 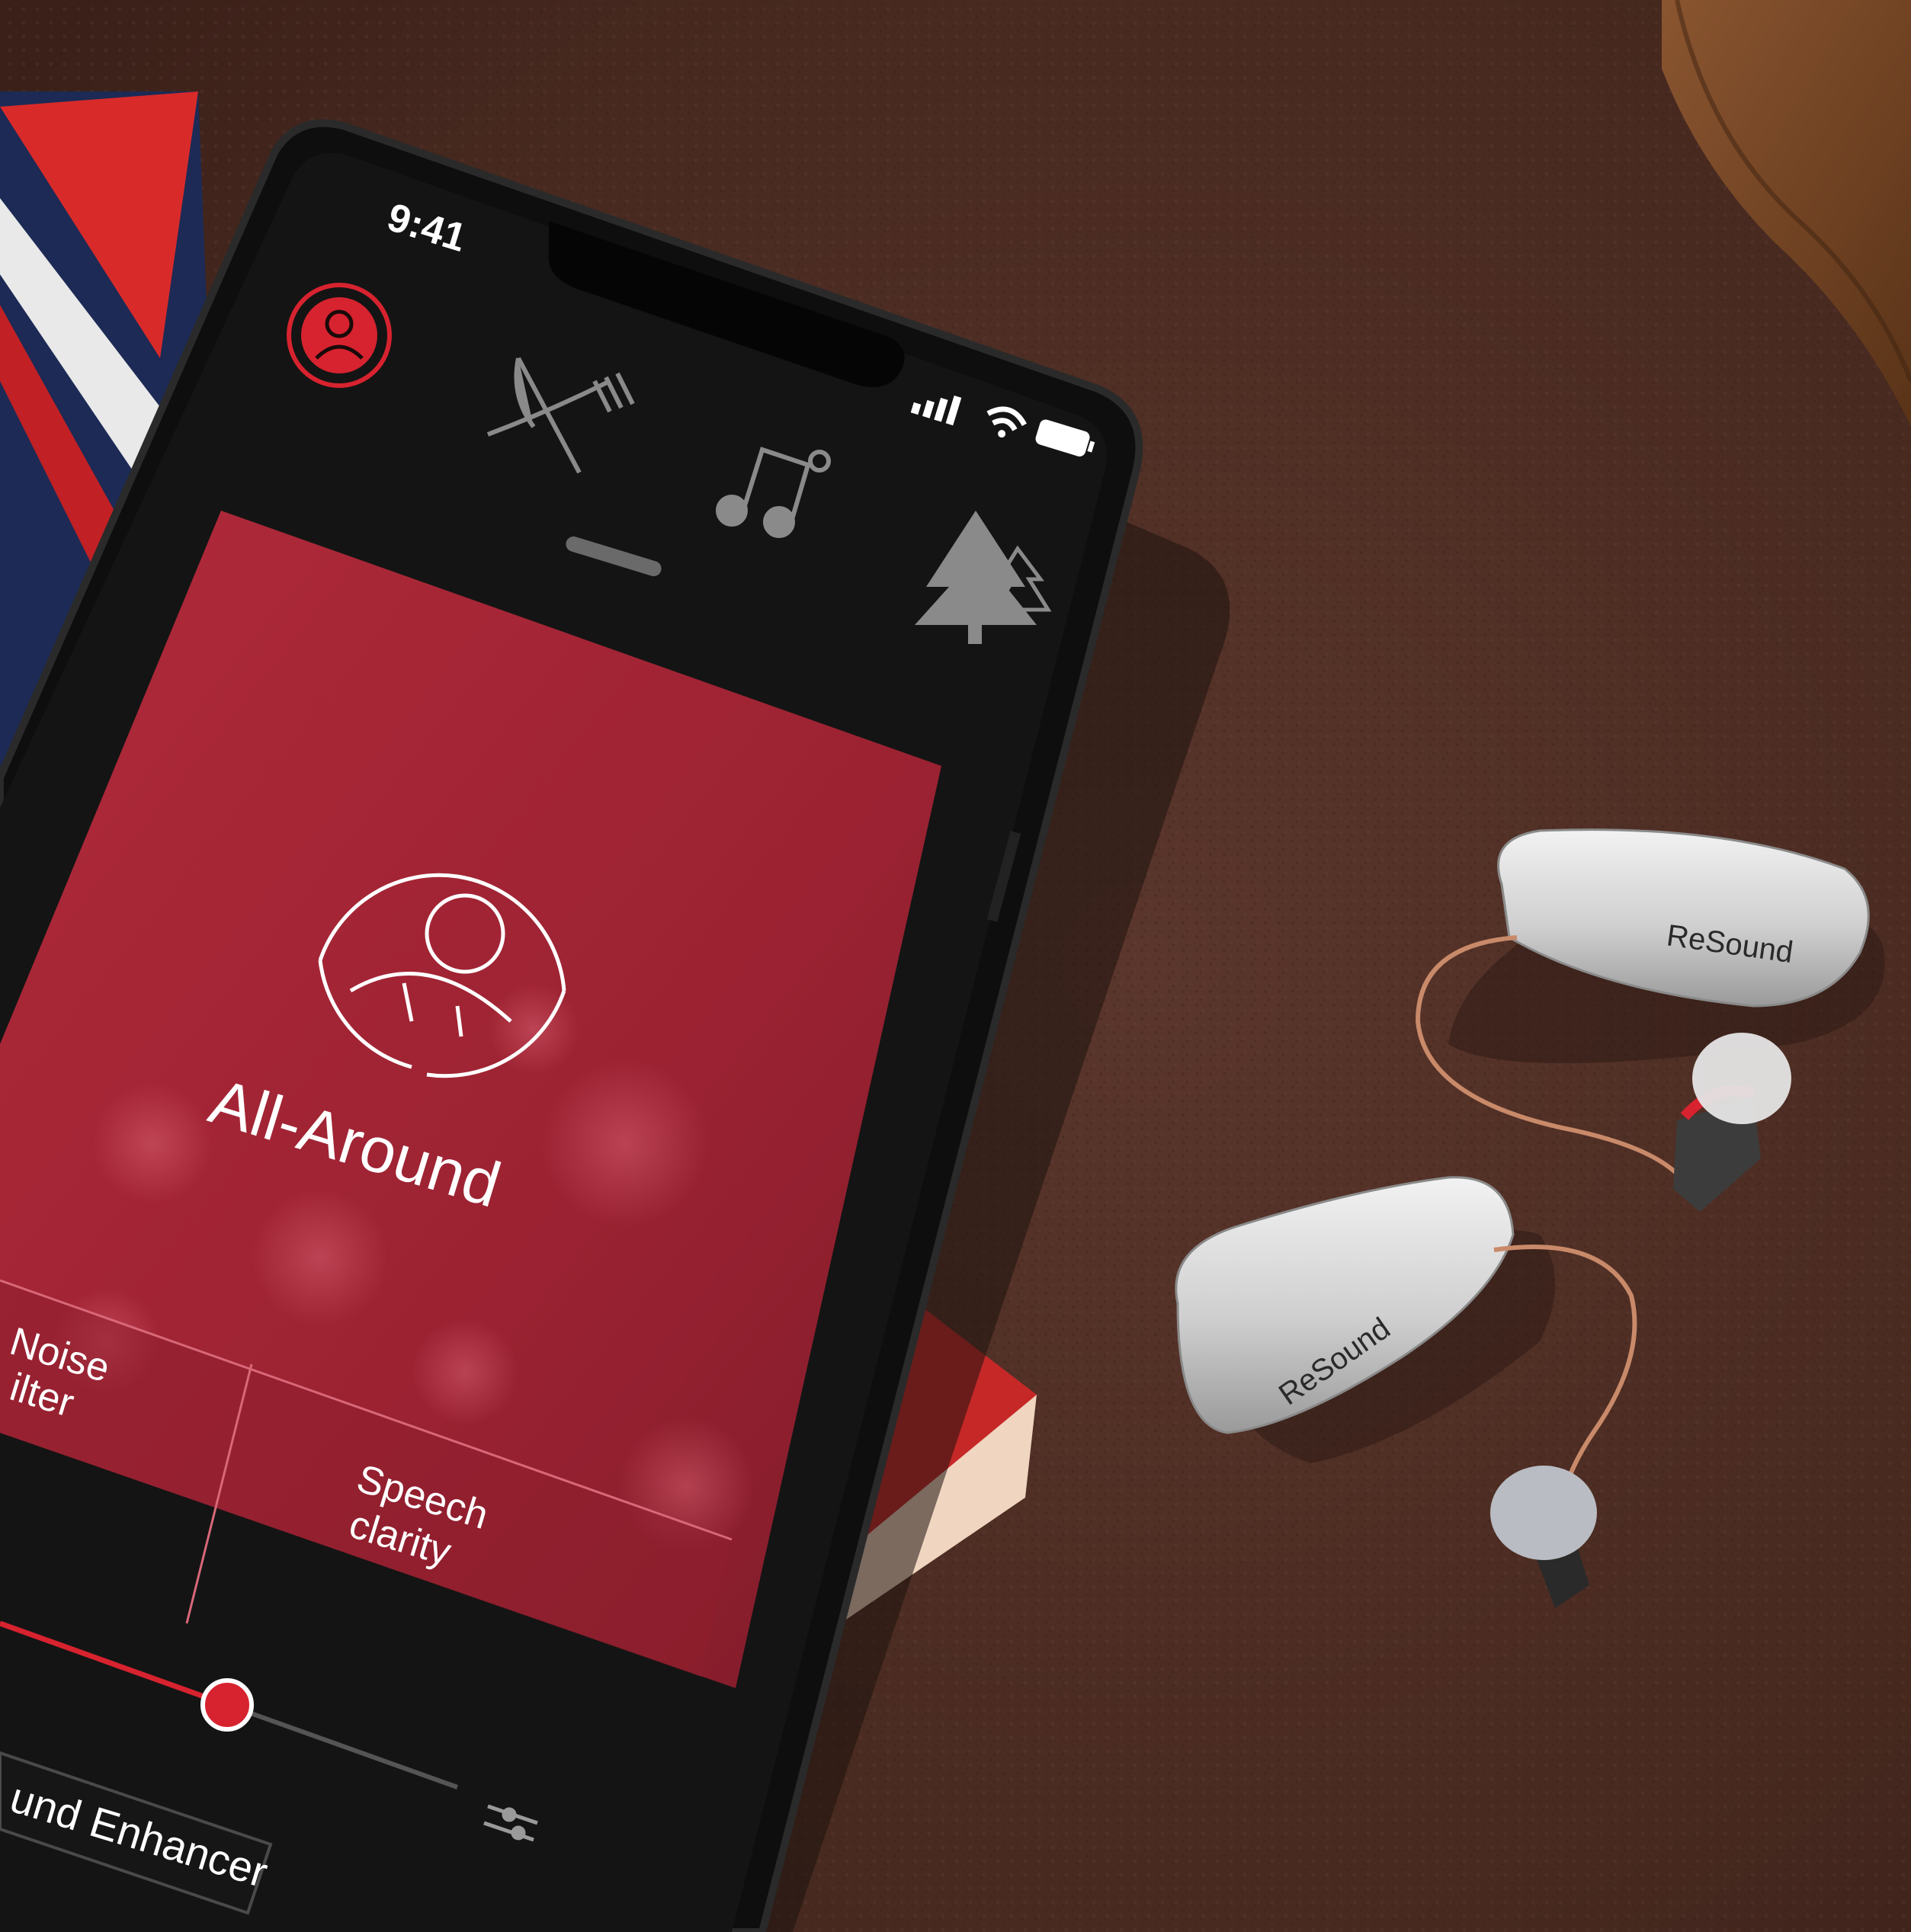 I want to click on slider-thumb, so click(x=227, y=1705).